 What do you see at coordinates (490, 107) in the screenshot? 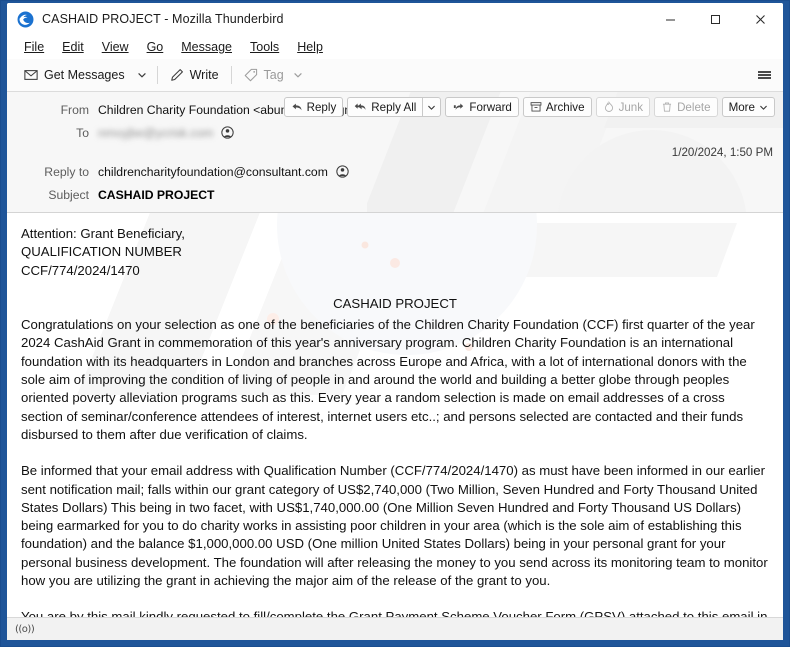
I see `forward-label: Forward` at bounding box center [490, 107].